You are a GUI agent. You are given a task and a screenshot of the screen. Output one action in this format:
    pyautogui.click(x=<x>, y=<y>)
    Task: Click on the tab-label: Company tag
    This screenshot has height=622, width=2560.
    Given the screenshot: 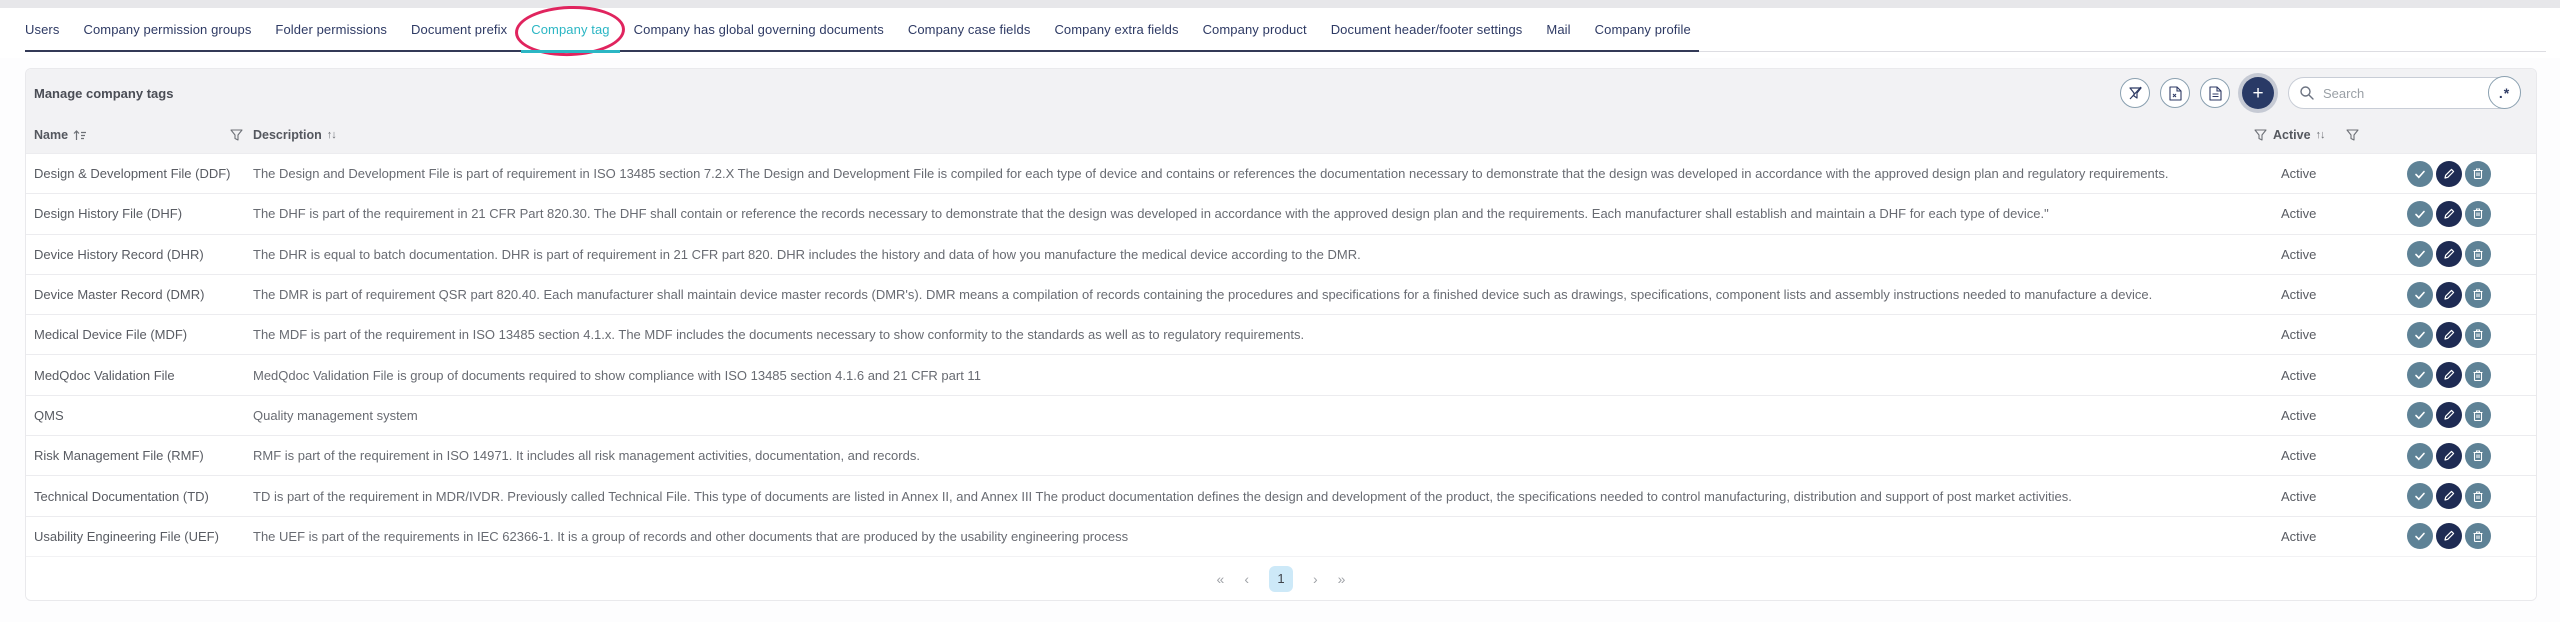 What is the action you would take?
    pyautogui.click(x=570, y=29)
    